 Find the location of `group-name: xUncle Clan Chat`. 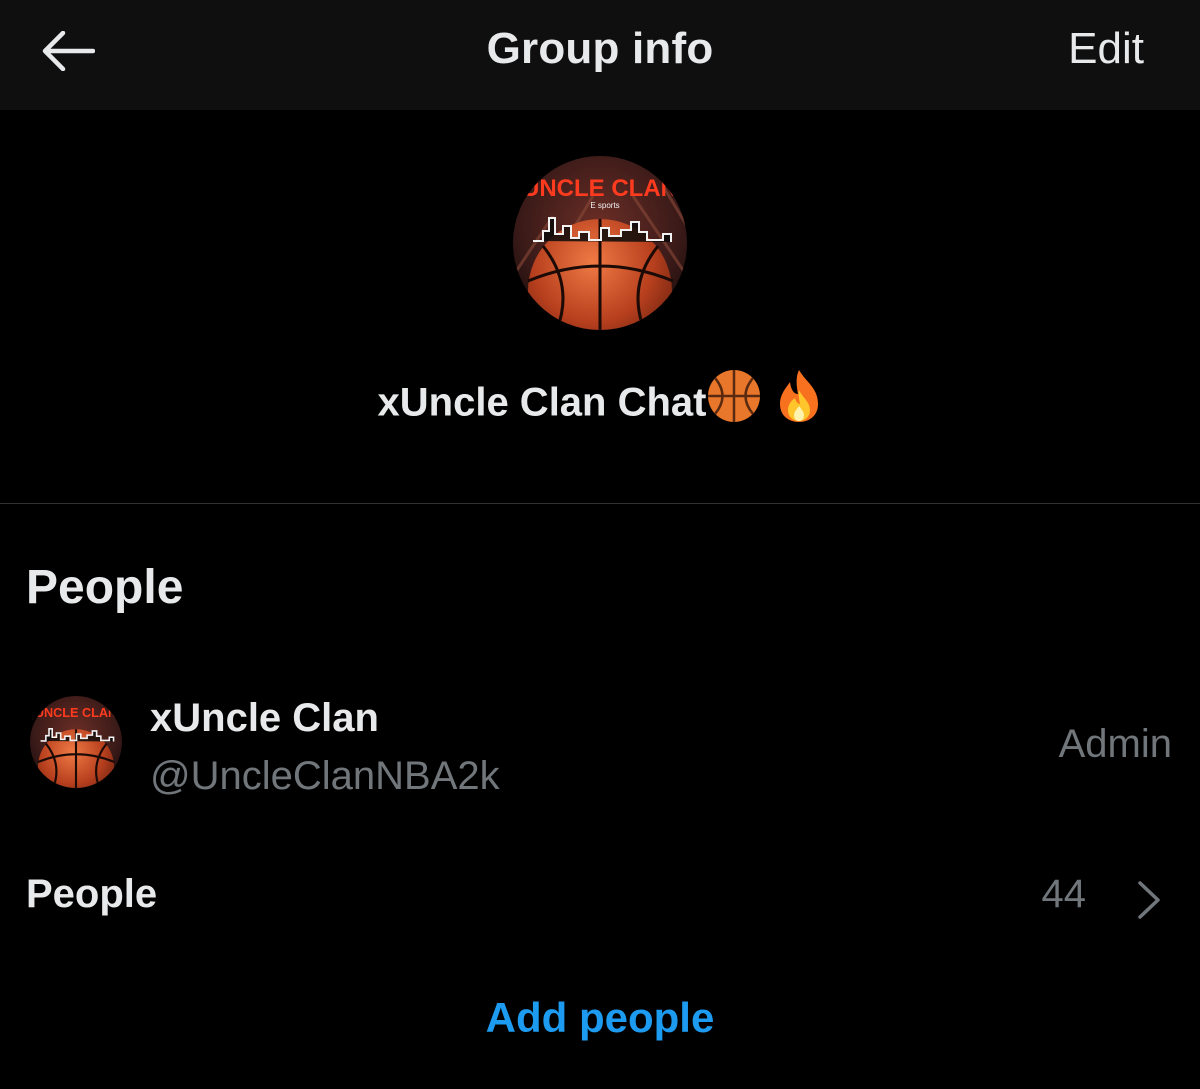

group-name: xUncle Clan Chat is located at coordinates (600, 402).